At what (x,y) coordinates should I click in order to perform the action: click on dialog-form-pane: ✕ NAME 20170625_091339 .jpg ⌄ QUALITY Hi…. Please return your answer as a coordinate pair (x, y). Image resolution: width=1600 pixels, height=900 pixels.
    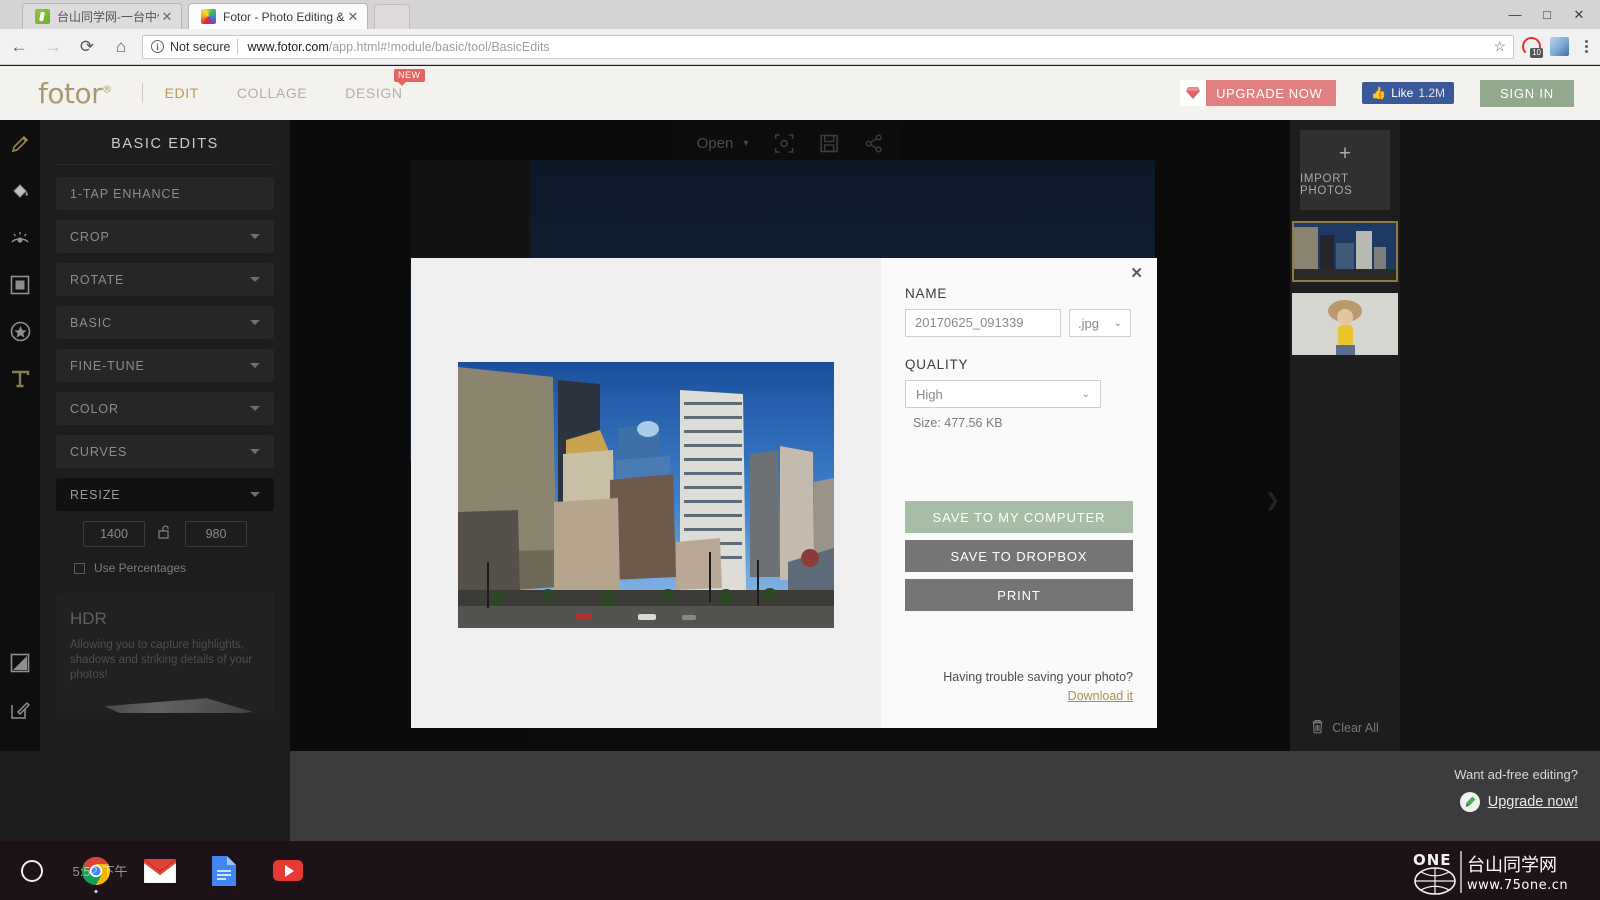
    Looking at the image, I should click on (1019, 493).